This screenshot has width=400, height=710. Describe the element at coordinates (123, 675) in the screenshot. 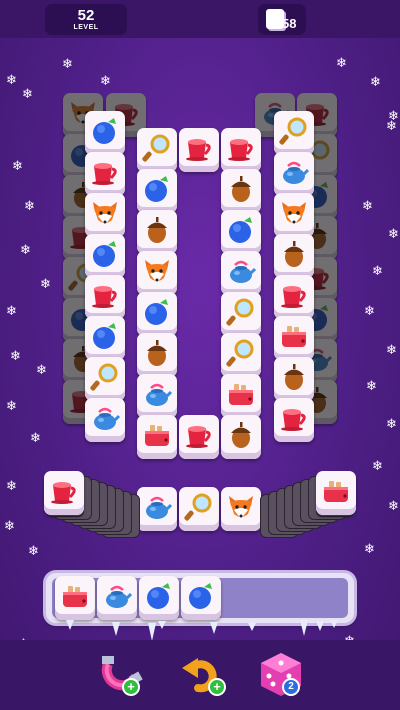

I see `magnet-button: +` at that location.